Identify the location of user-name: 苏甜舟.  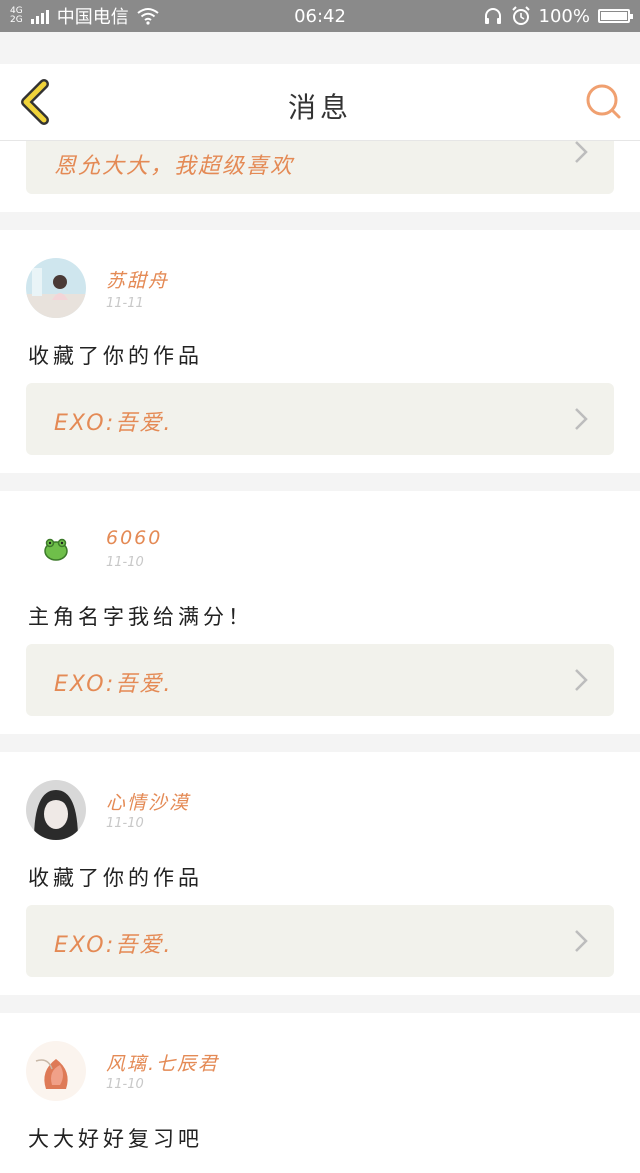
(137, 279).